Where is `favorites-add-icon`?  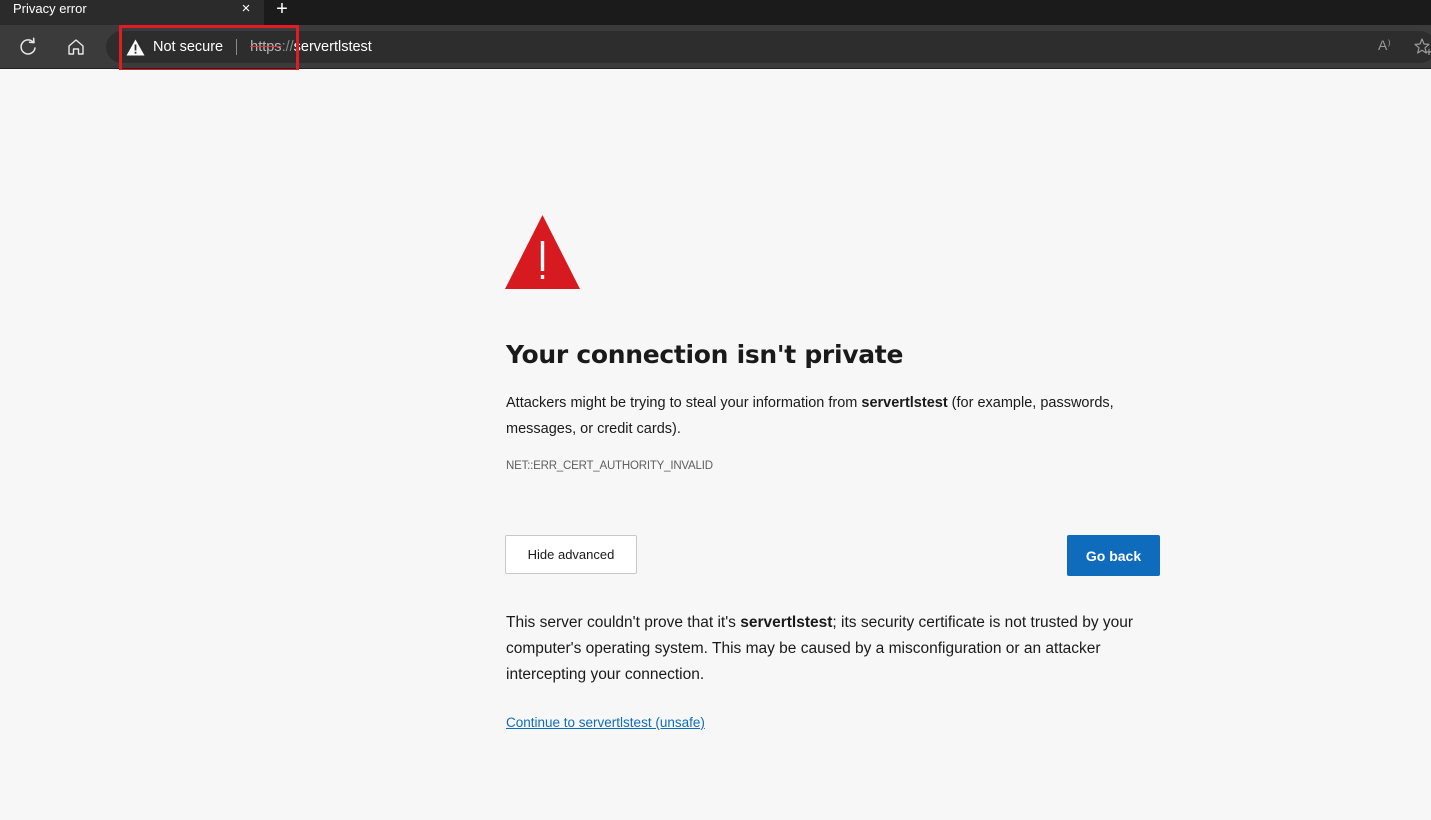 favorites-add-icon is located at coordinates (1422, 47).